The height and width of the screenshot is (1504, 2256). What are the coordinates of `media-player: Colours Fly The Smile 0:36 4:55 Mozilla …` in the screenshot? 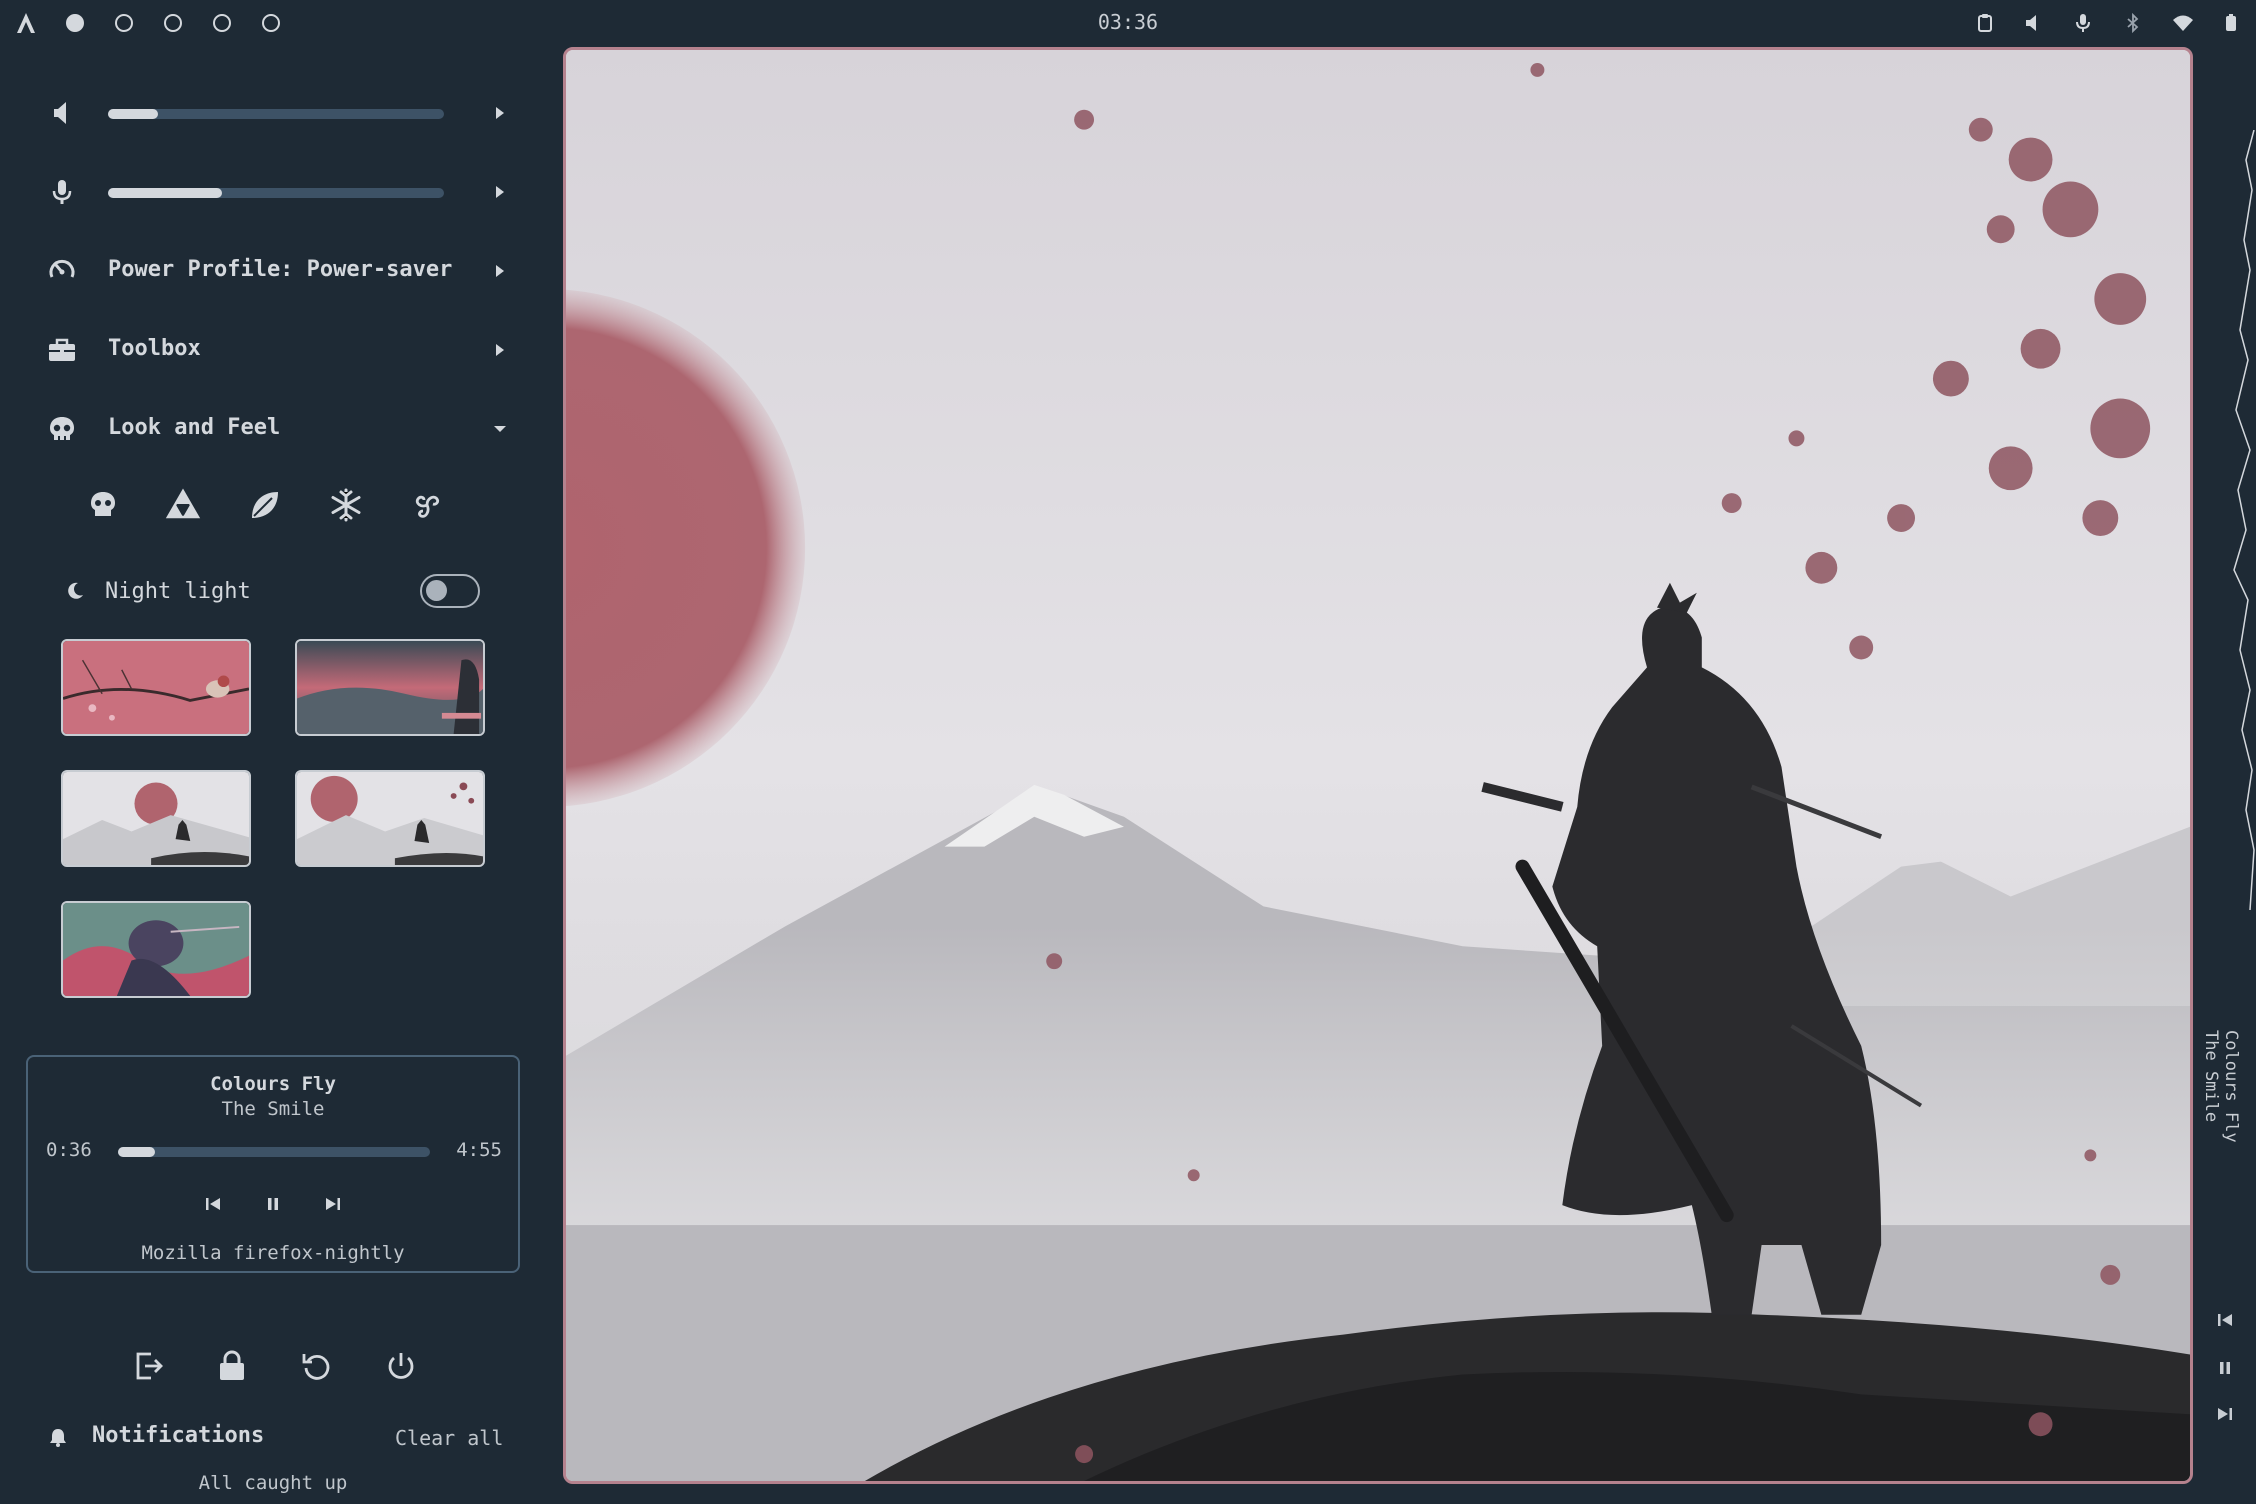 It's located at (273, 1164).